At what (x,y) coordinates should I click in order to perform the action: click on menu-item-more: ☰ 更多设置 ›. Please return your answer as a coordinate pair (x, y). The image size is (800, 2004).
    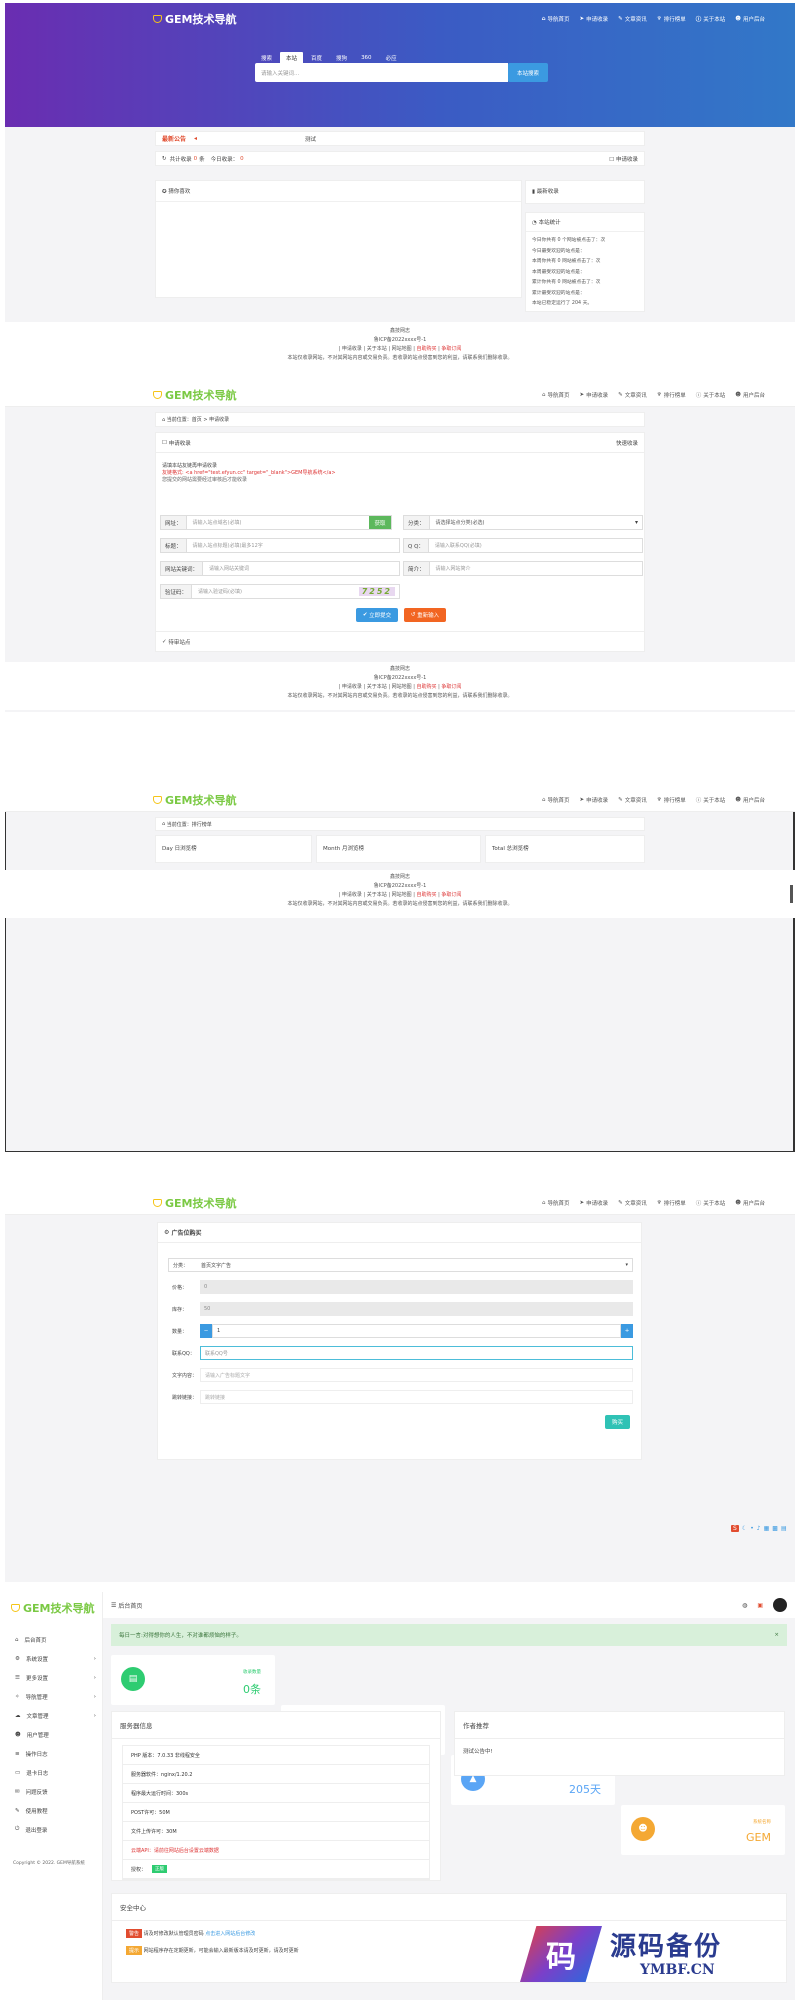
    Looking at the image, I should click on (53, 1677).